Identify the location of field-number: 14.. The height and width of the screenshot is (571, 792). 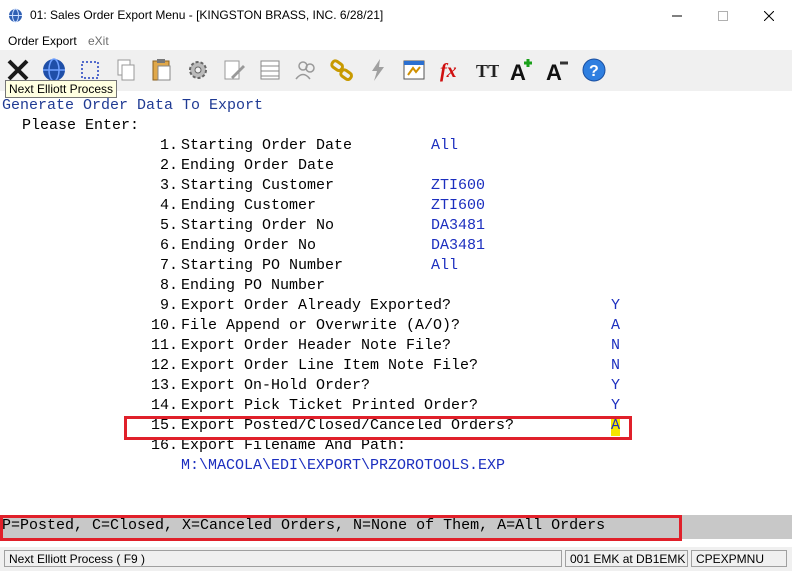
(165, 405).